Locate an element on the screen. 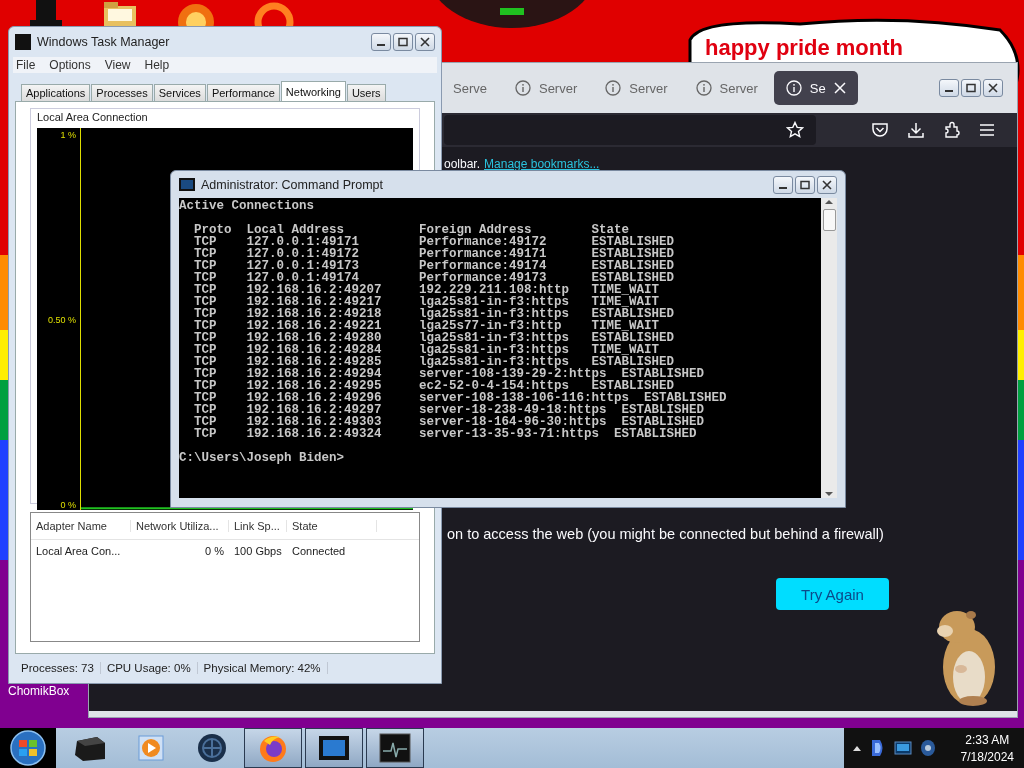 This screenshot has height=768, width=1024. windows-icon is located at coordinates (28, 748).